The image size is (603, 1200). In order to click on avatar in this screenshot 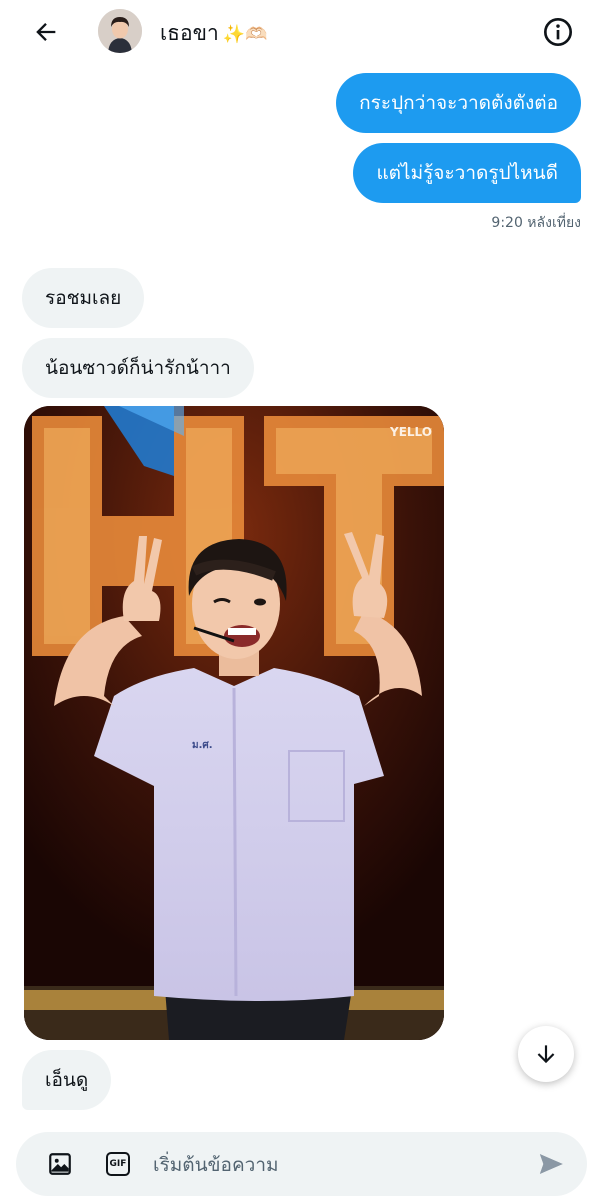, I will do `click(120, 31)`.